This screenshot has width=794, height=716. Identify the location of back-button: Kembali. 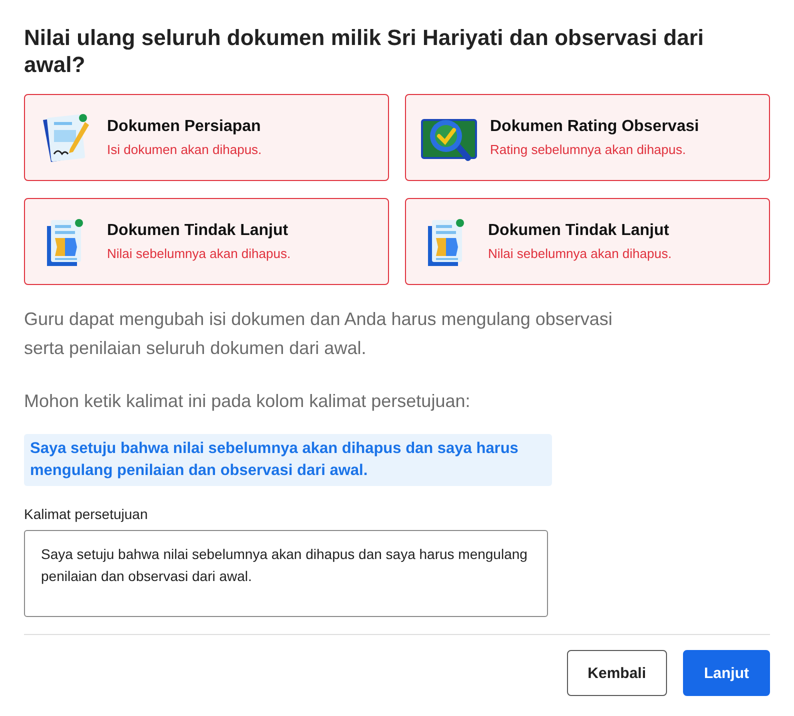
(616, 673).